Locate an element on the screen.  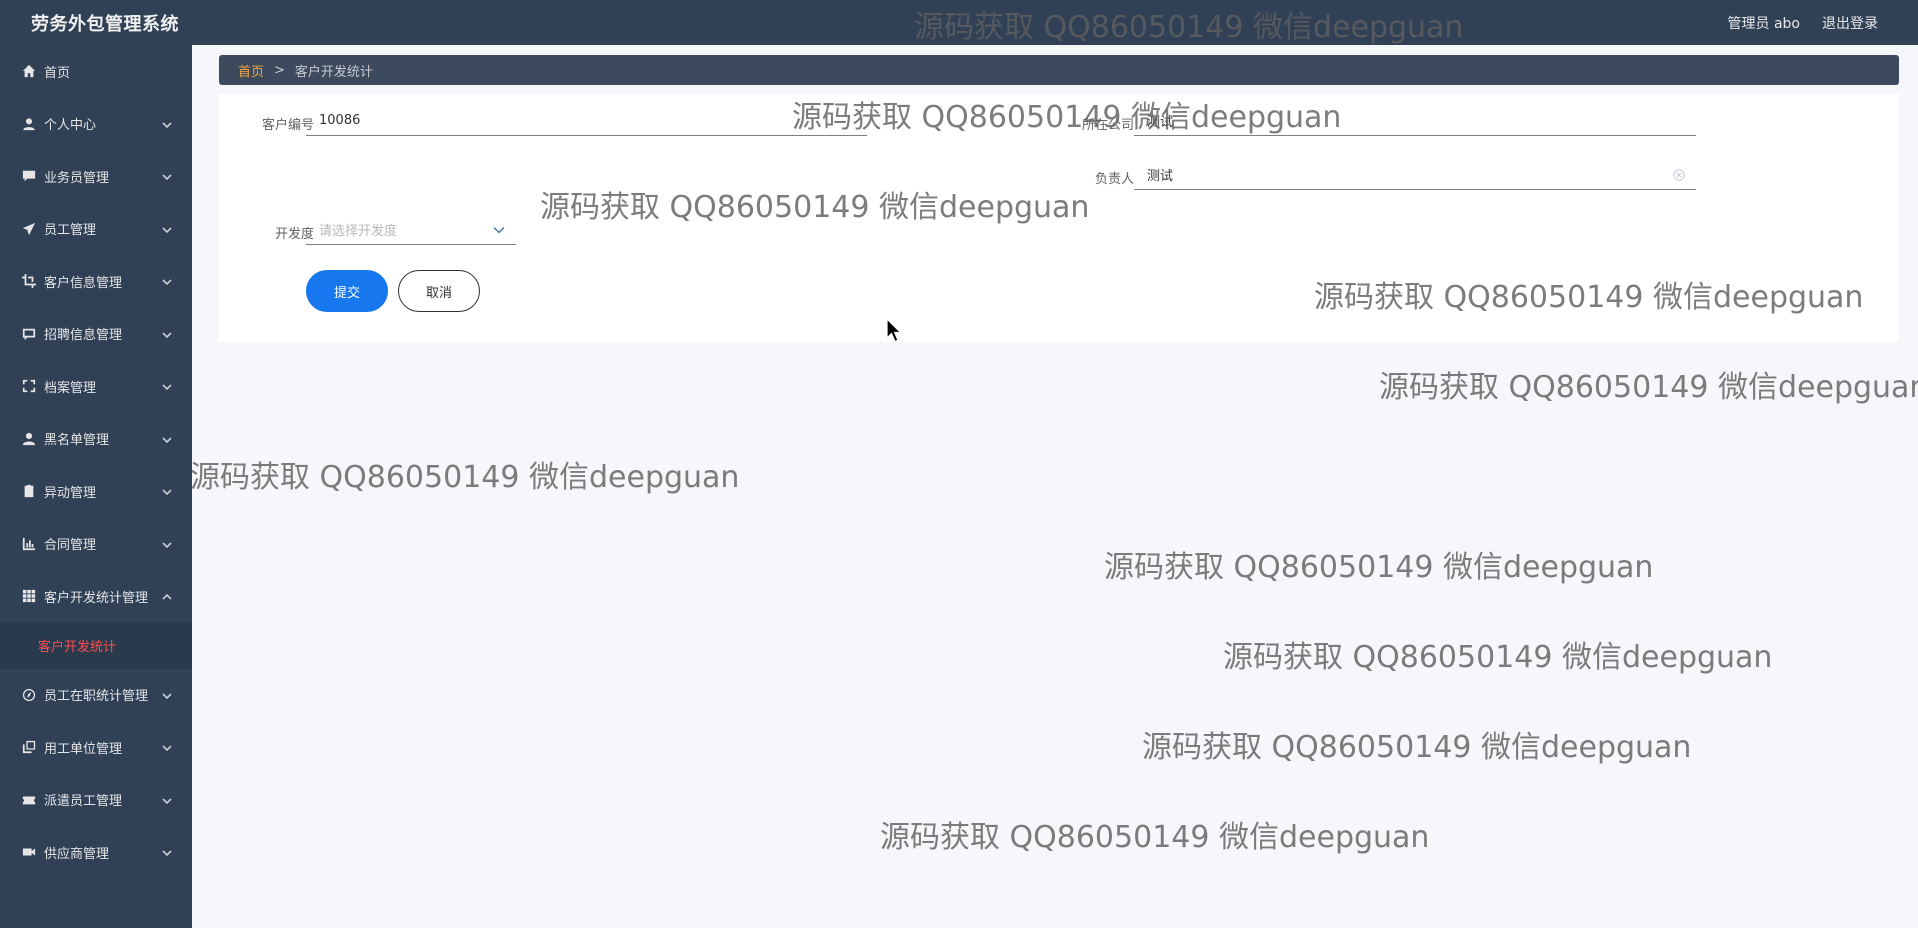
compass-icon is located at coordinates (29, 695).